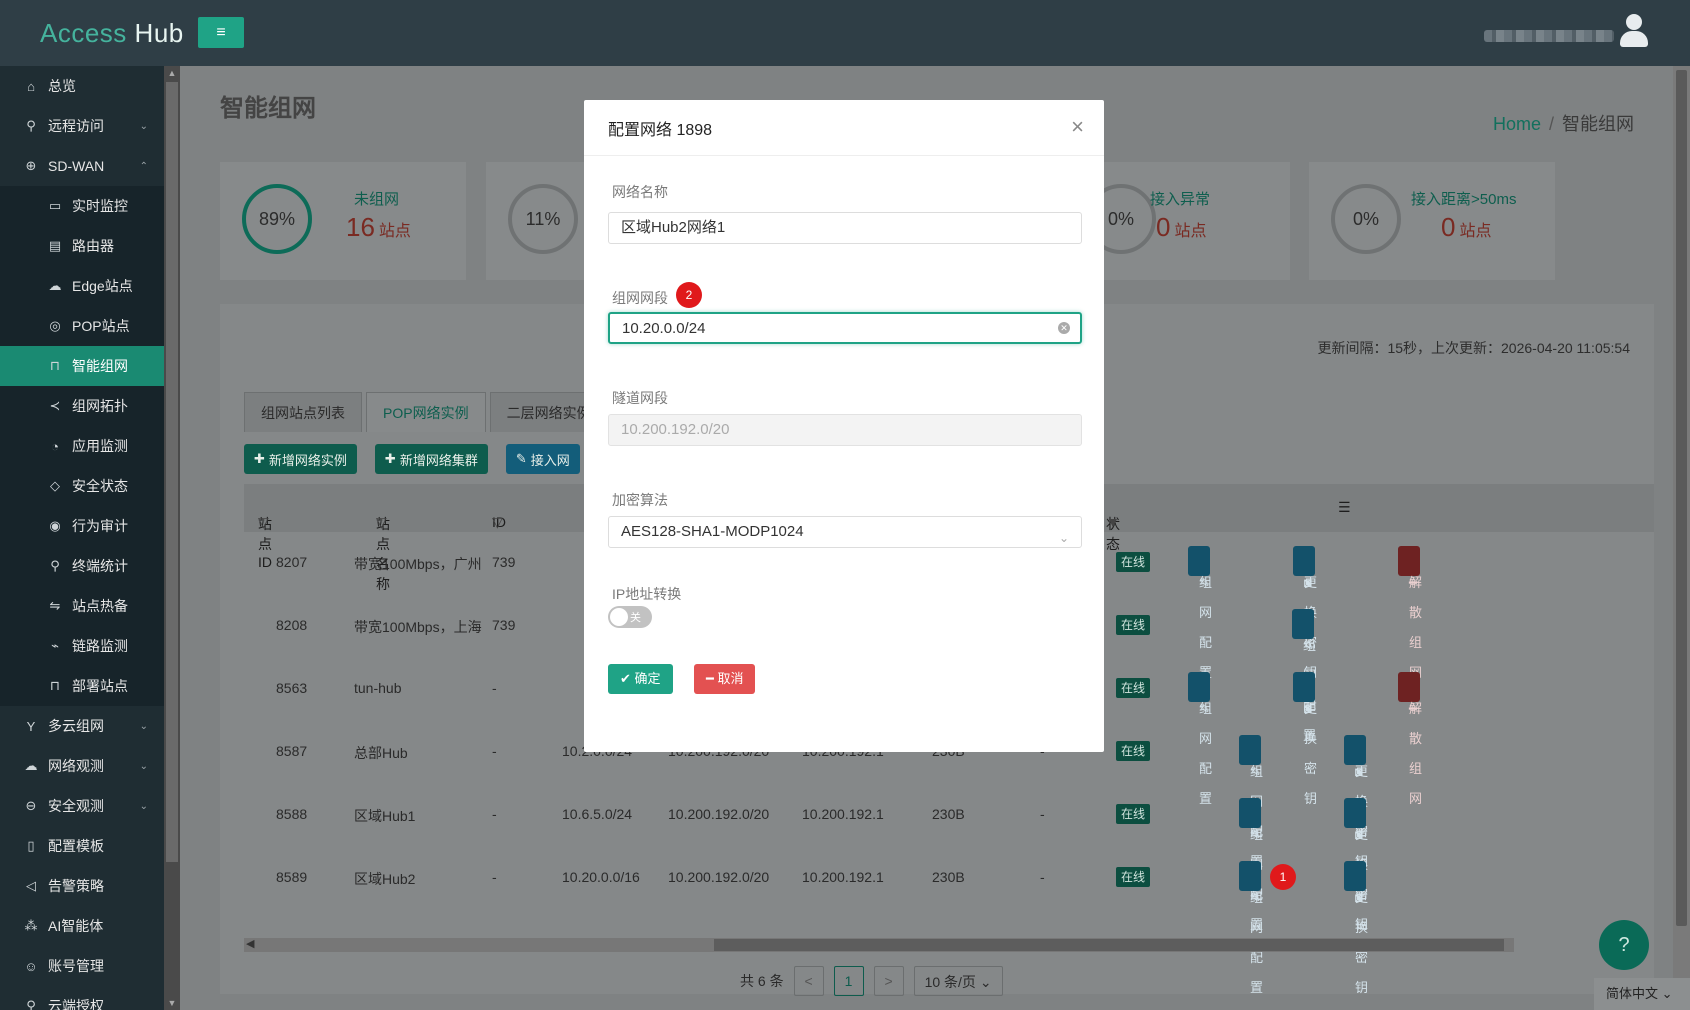 The width and height of the screenshot is (1690, 1010). Describe the element at coordinates (948, 877) in the screenshot. I see `size-cell: 230B` at that location.